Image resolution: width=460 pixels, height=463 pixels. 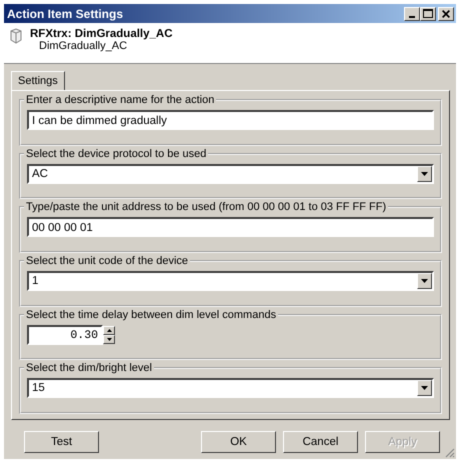 What do you see at coordinates (320, 442) in the screenshot?
I see `dialog-button: Cancel` at bounding box center [320, 442].